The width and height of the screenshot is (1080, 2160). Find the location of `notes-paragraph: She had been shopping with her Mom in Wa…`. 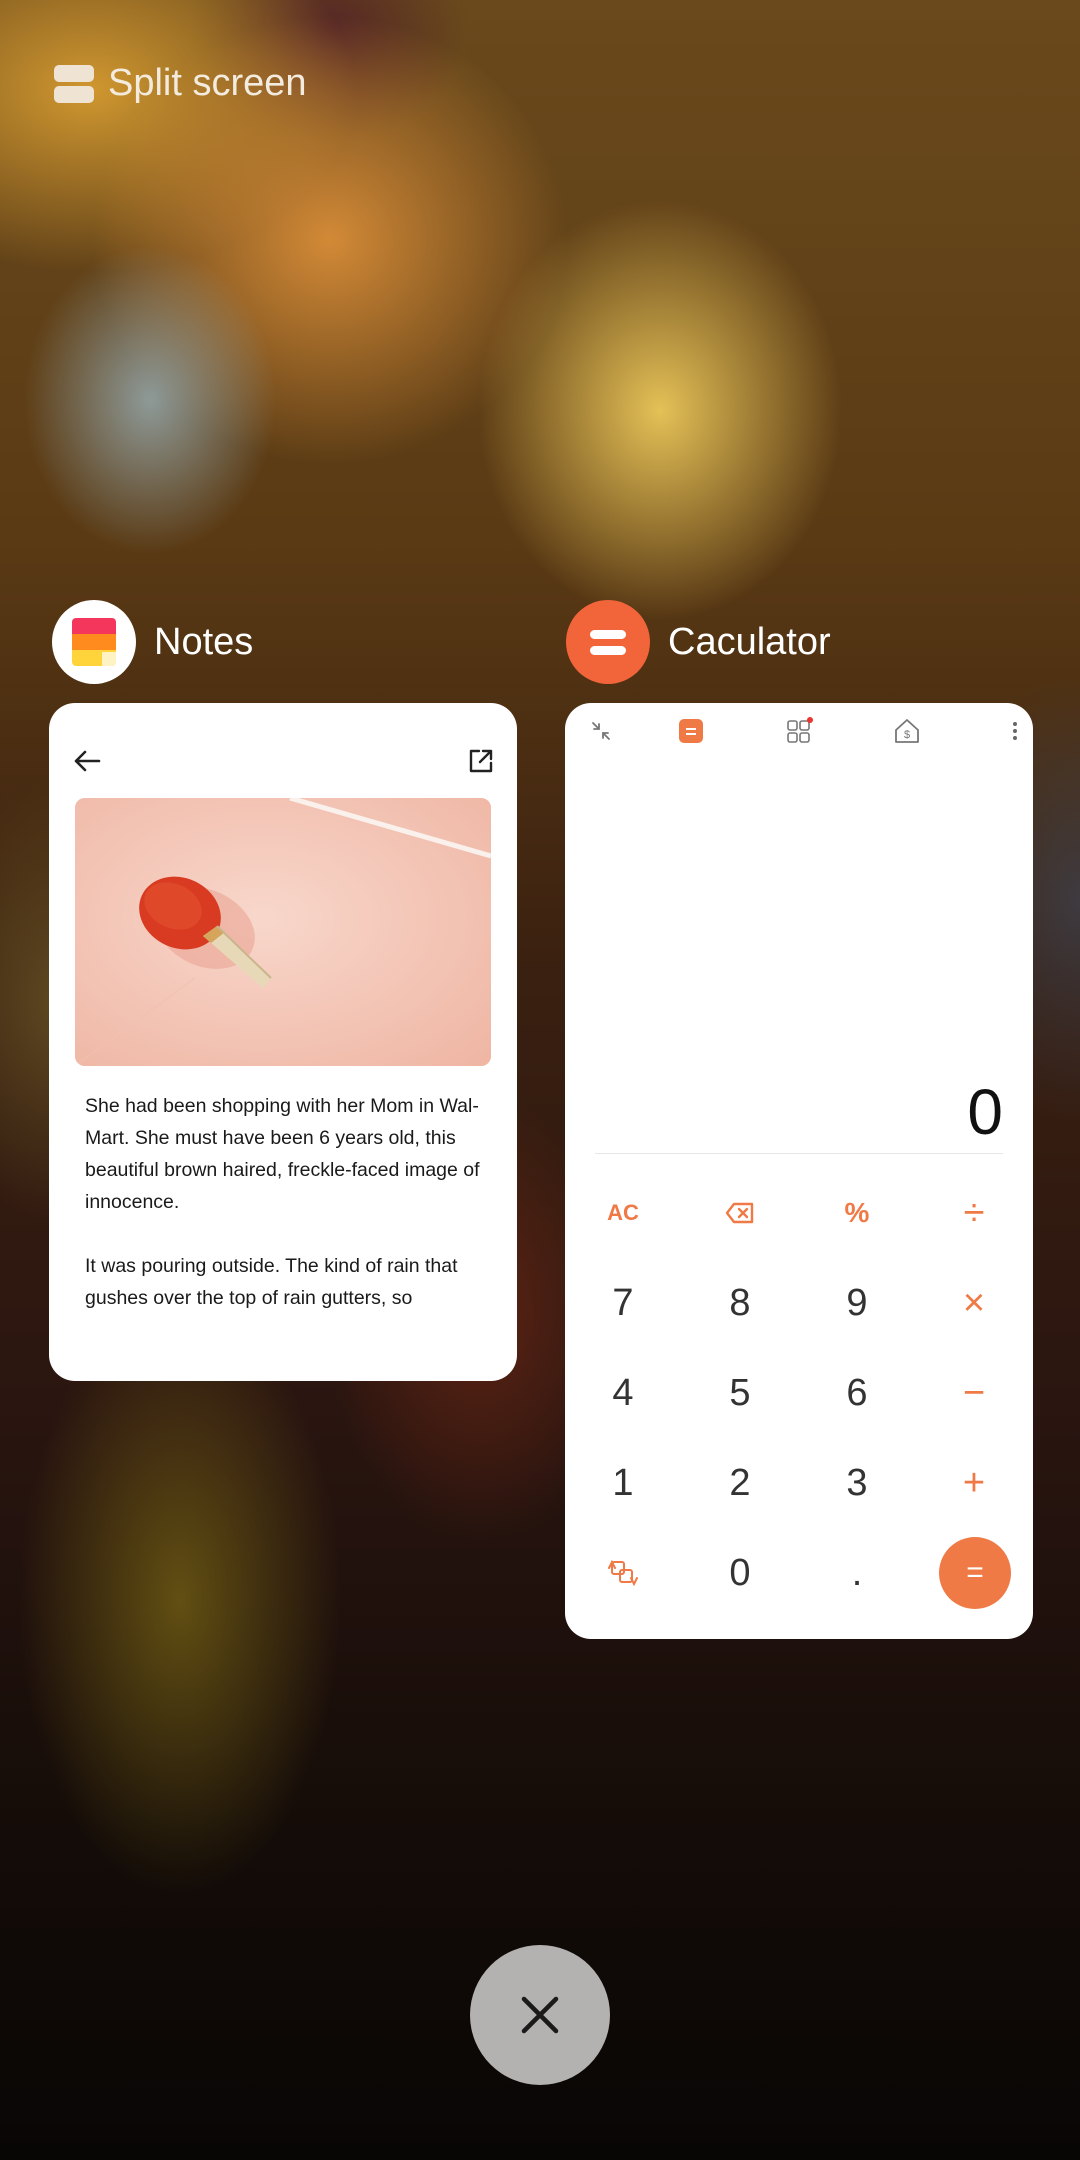

notes-paragraph: She had been shopping with her Mom in Wa… is located at coordinates (282, 1154).